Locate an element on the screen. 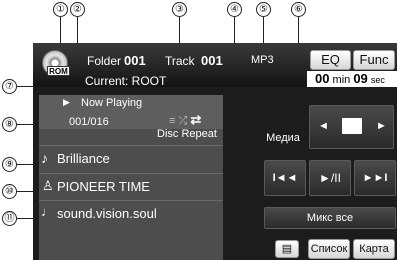  repeat-mode: Disc Repeat is located at coordinates (187, 134).